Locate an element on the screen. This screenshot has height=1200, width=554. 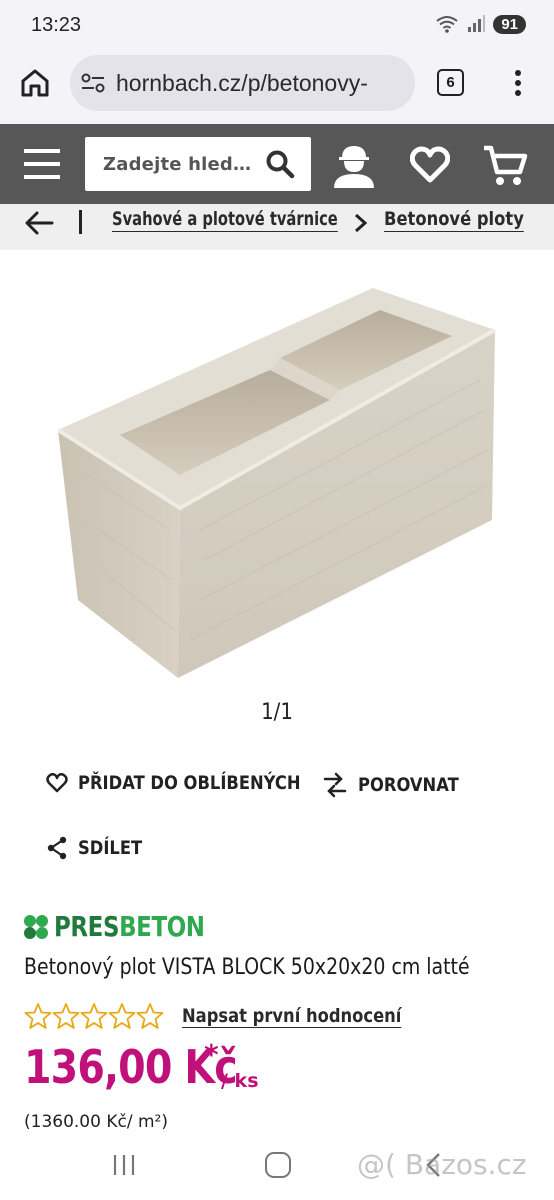
browser-toolbar: hornbach.cz/p/betonovy- 6 is located at coordinates (277, 88).